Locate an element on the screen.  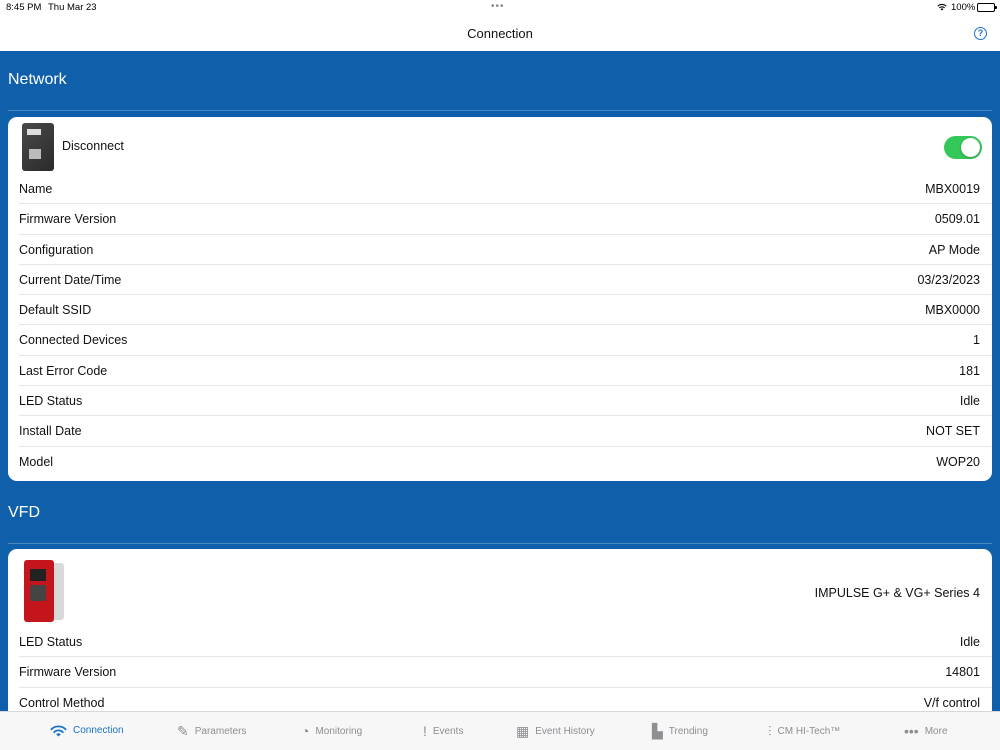
info-row: Current Date/Time 03/23/2023 is located at coordinates (505, 280).